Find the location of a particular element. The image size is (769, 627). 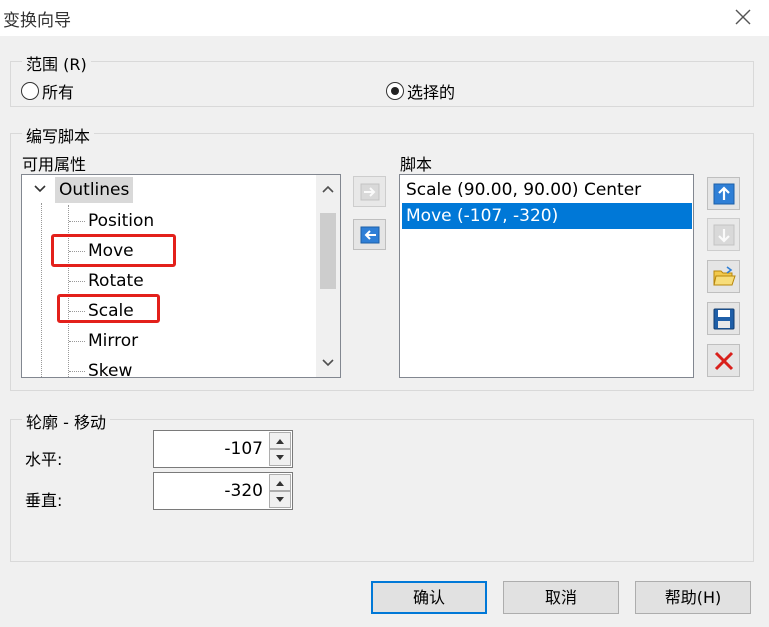

horizontal-spin-buttons is located at coordinates (280, 449).